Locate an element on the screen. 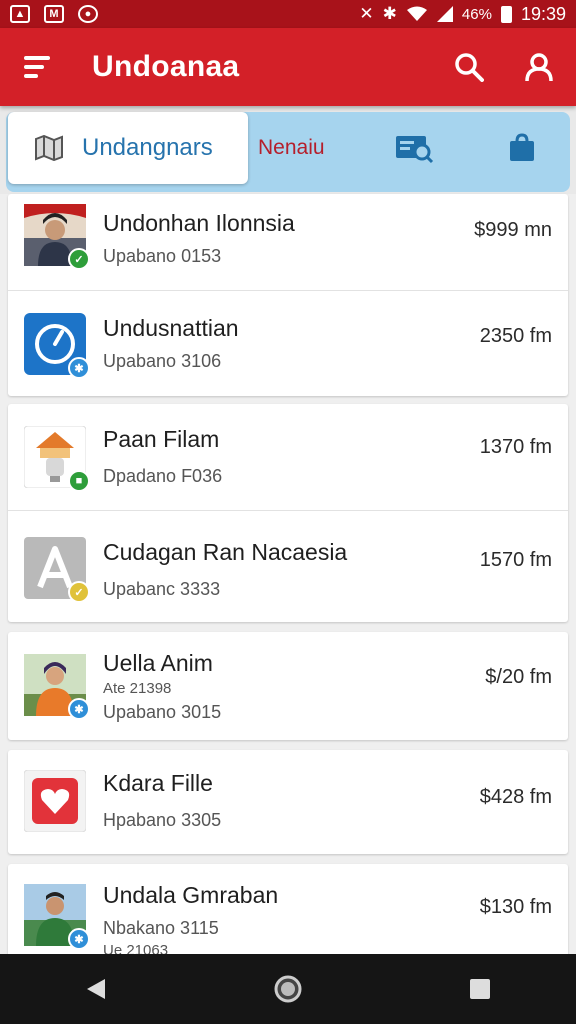 This screenshot has width=576, height=1024. battery-icon is located at coordinates (506, 14).